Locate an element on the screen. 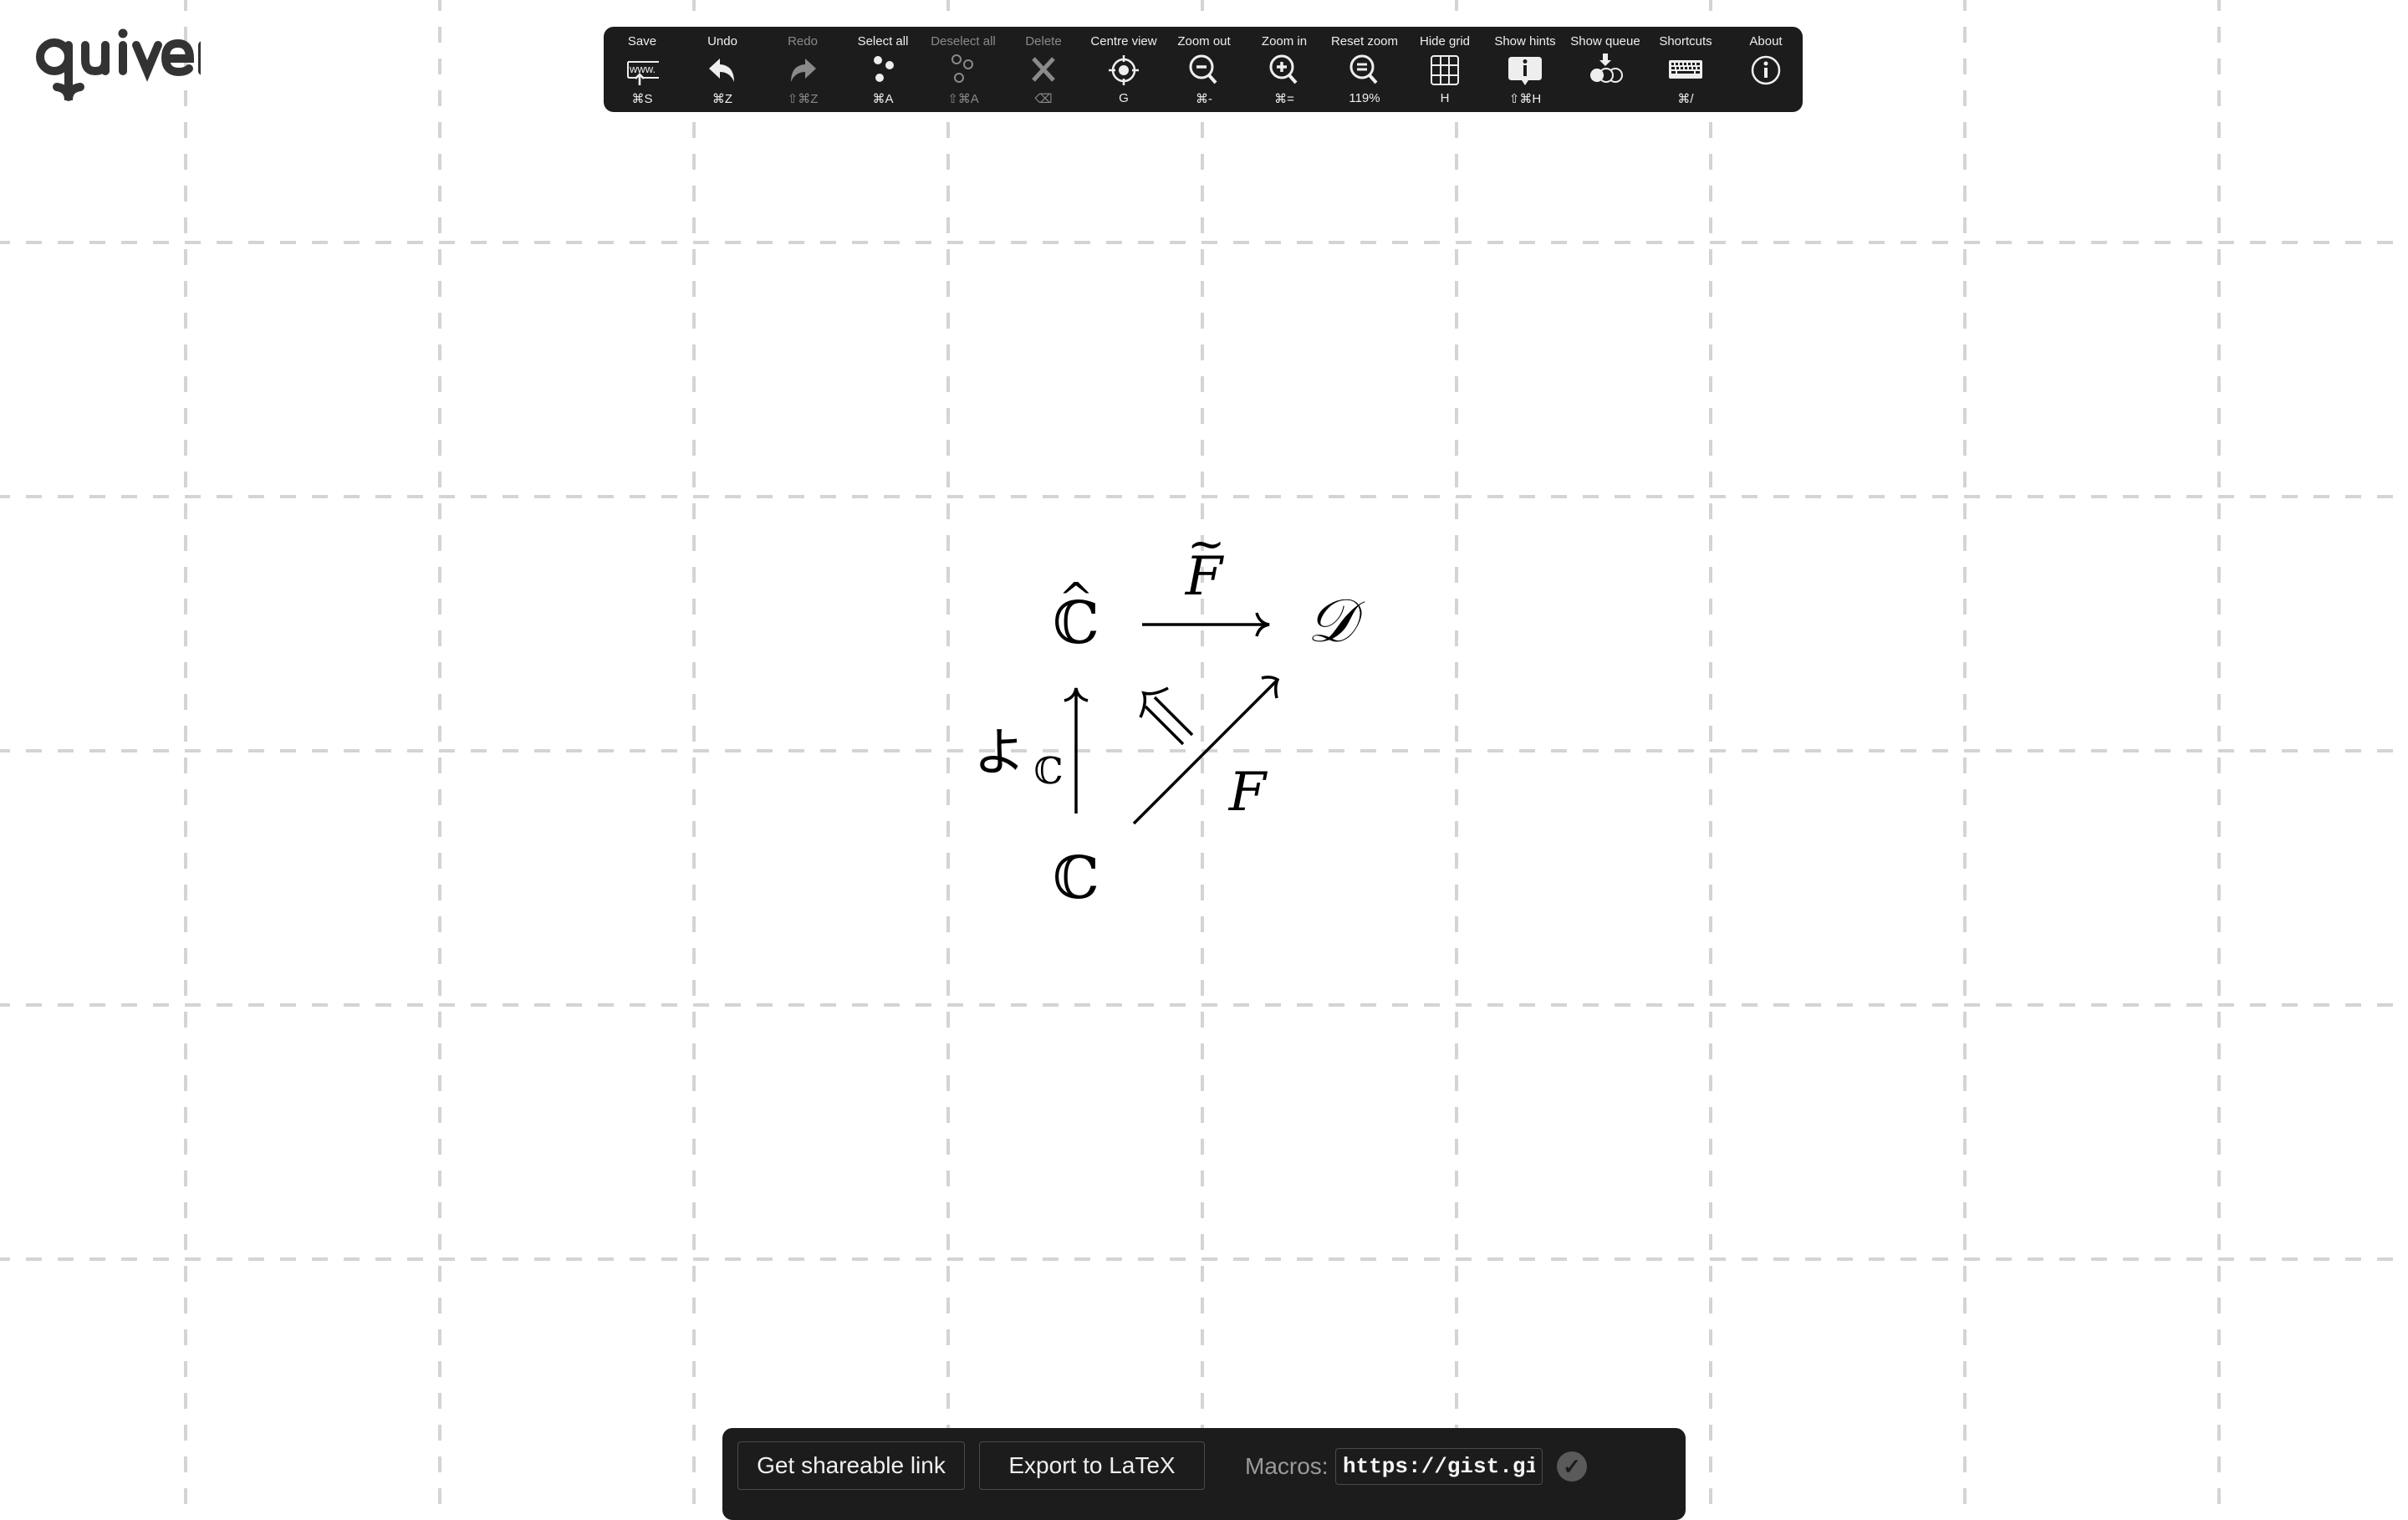 Image resolution: width=2408 pixels, height=1520 pixels. quiver-logo-mark is located at coordinates (128, 64).